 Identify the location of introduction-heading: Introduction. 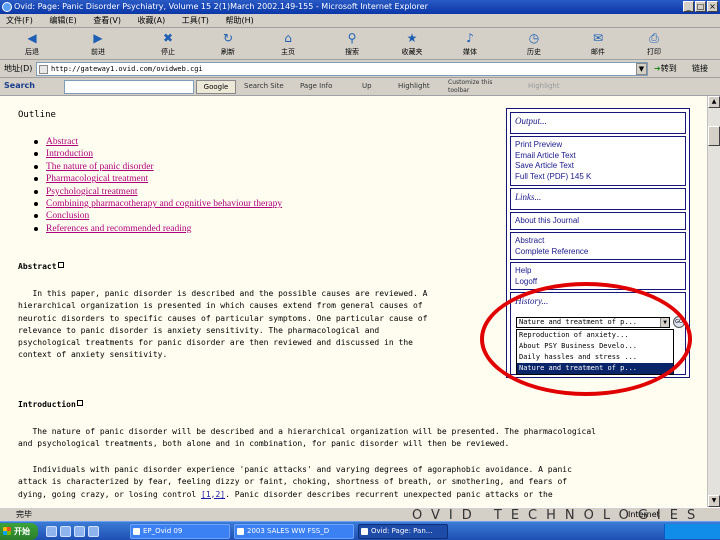
(50, 404).